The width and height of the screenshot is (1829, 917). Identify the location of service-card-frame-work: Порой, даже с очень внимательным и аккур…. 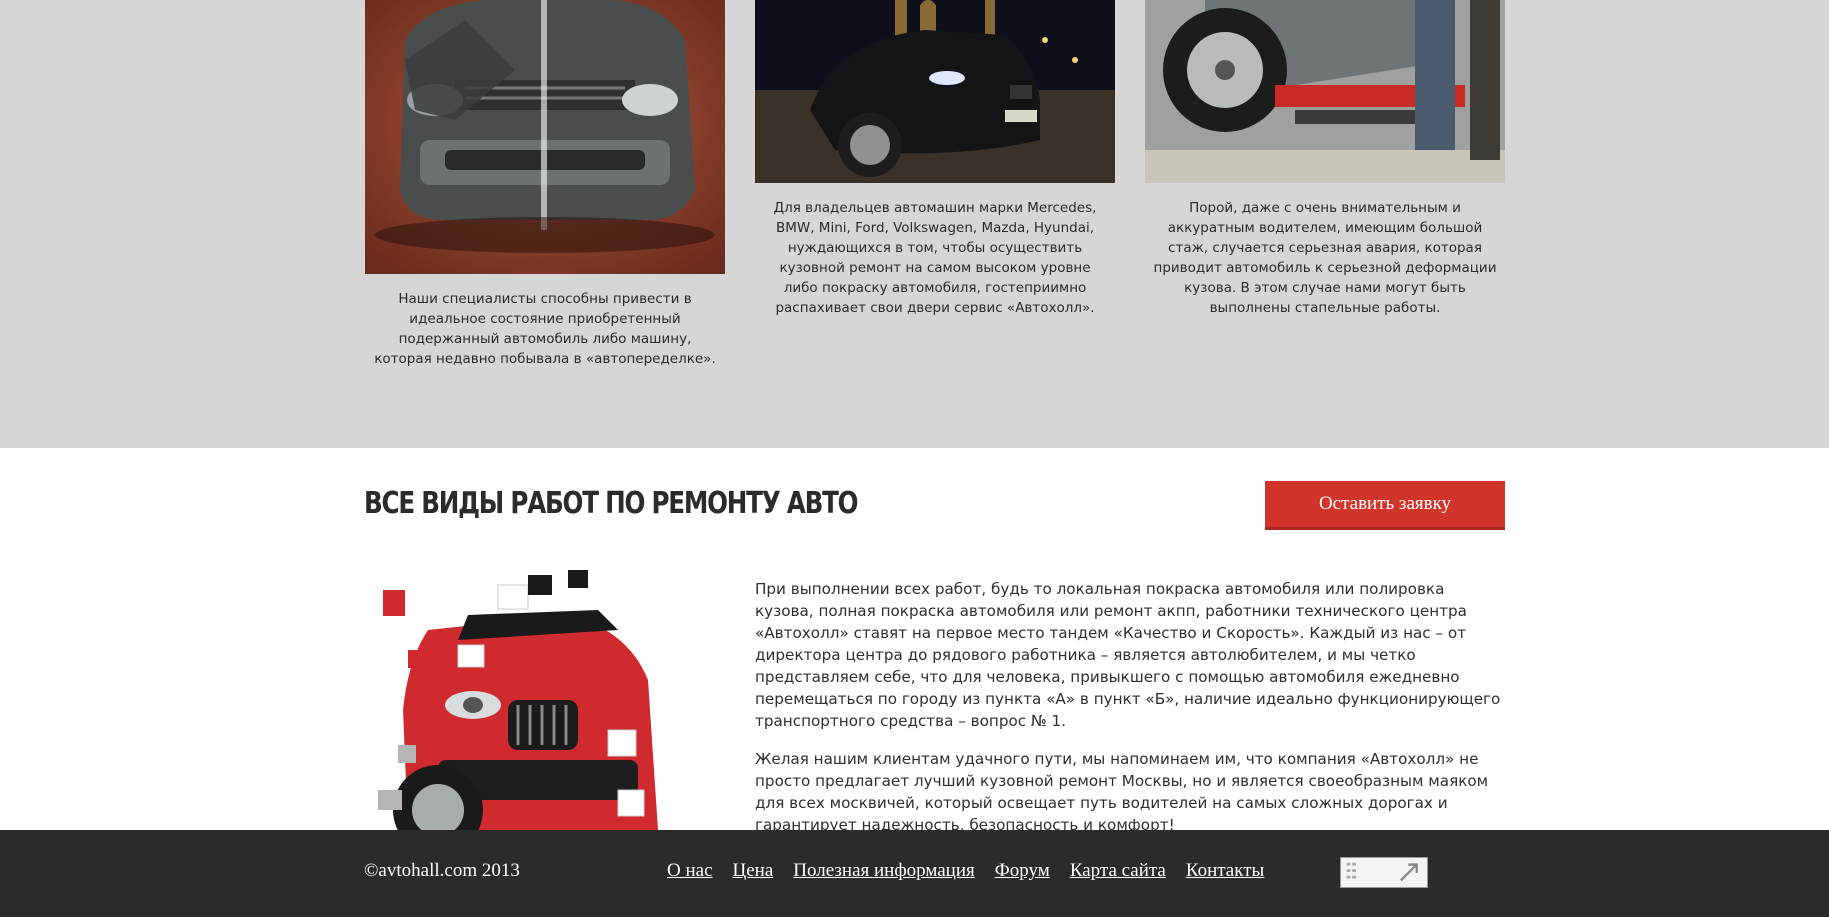
(1325, 159).